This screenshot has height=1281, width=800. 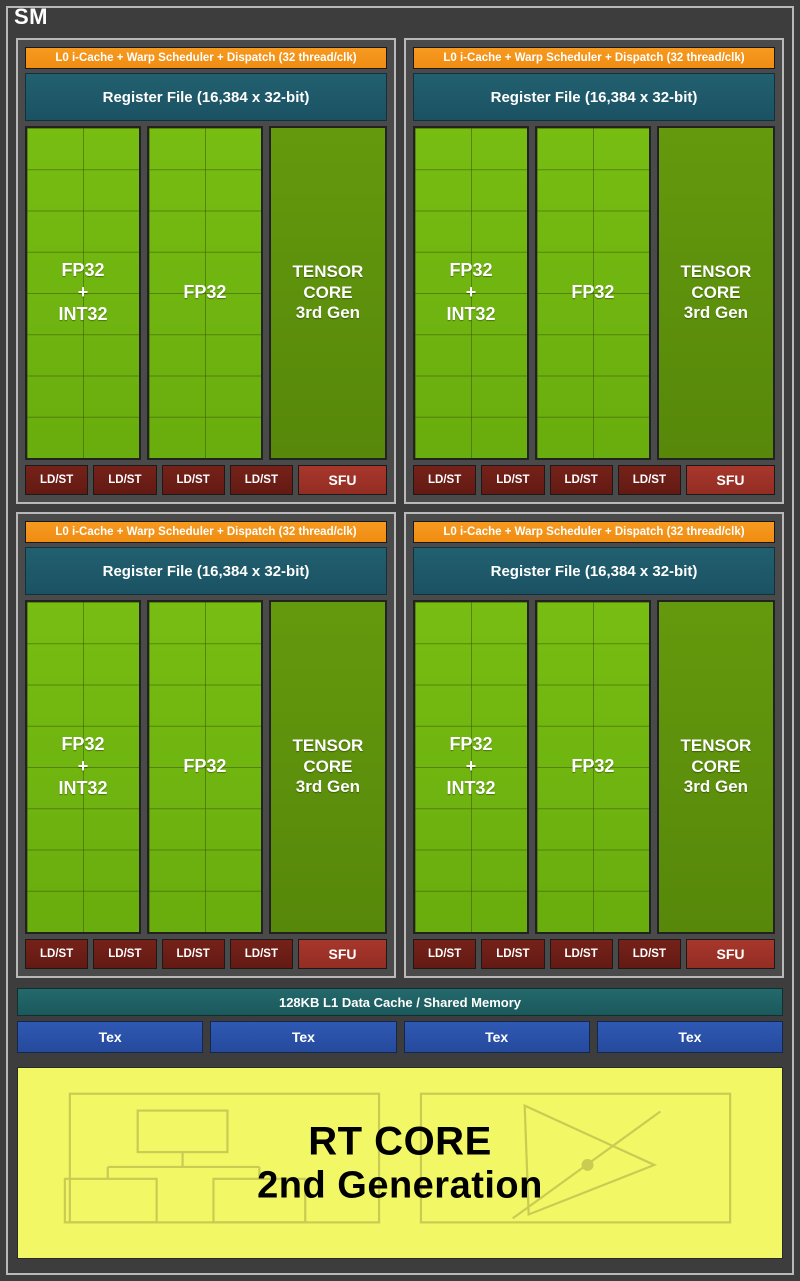 What do you see at coordinates (587, 1165) in the screenshot?
I see `intersection-point` at bounding box center [587, 1165].